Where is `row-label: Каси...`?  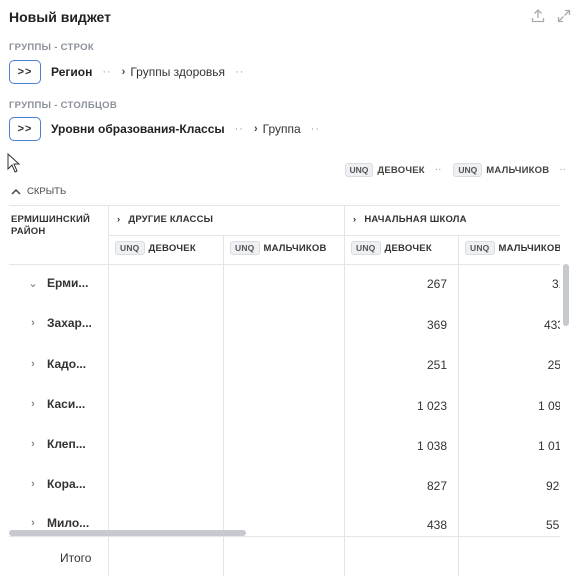 row-label: Каси... is located at coordinates (66, 404).